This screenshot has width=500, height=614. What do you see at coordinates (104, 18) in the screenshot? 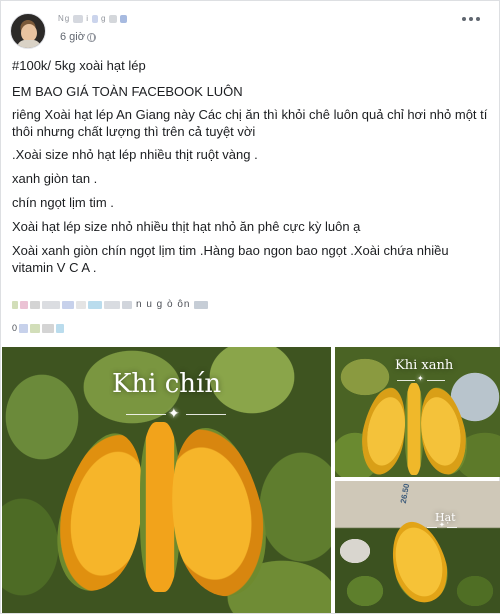
I see `author-name-fragment-3: g` at bounding box center [104, 18].